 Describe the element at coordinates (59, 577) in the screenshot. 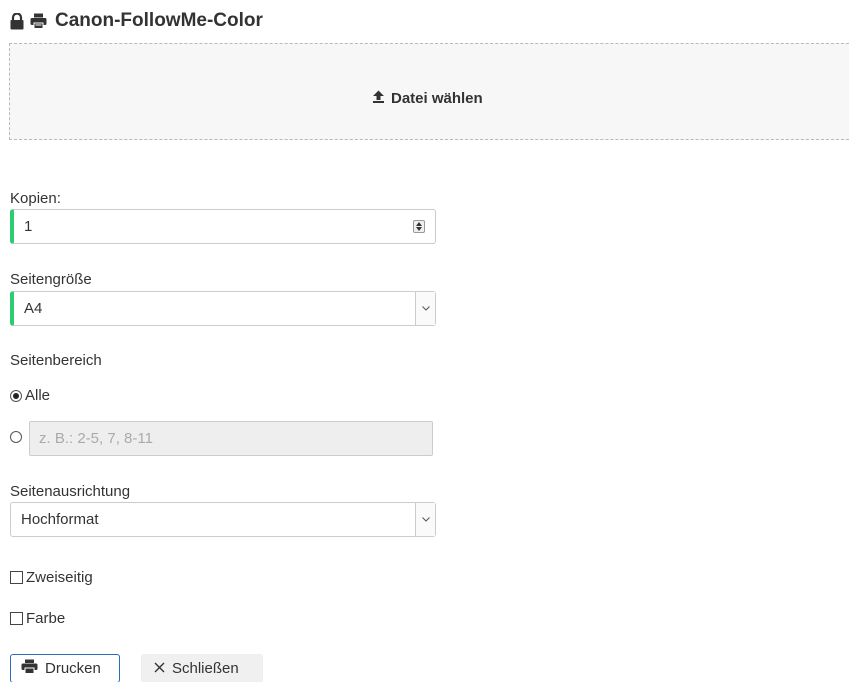

I see `duplex-label: Zweiseitig` at that location.